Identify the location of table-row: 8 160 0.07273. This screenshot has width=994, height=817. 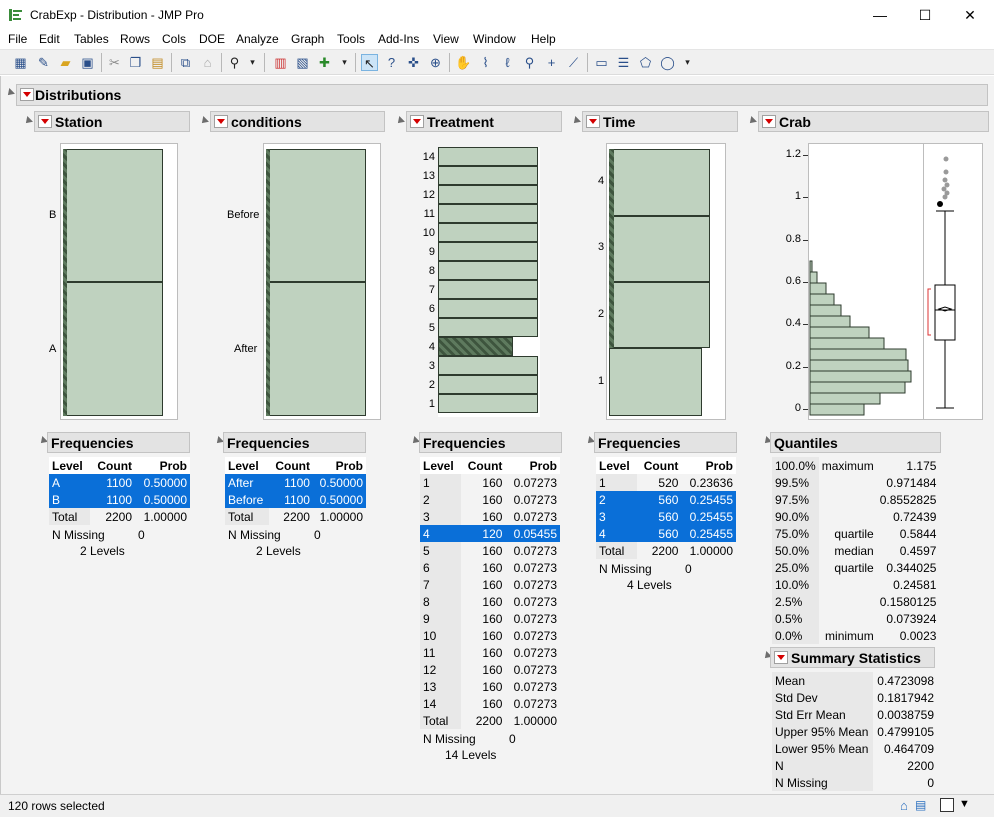
(490, 601).